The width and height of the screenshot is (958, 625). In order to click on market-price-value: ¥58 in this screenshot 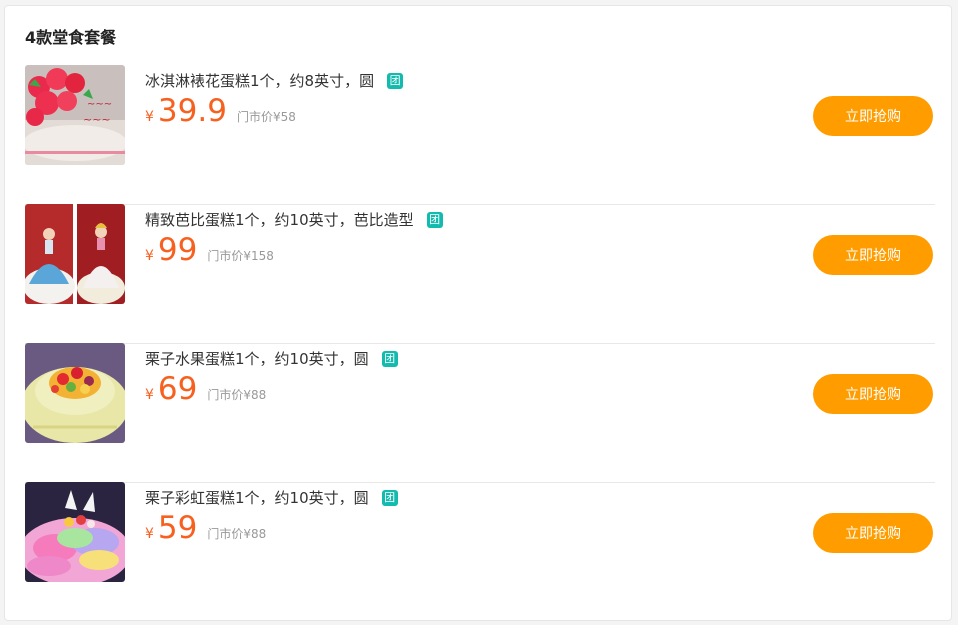, I will do `click(284, 117)`.